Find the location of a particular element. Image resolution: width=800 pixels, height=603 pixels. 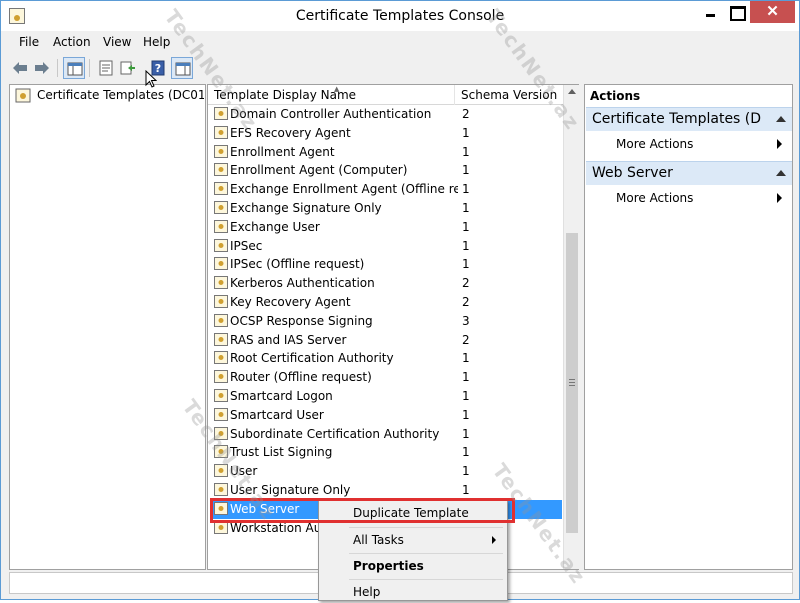

ctx-duplicate-template: Duplicate Template is located at coordinates (413, 513).